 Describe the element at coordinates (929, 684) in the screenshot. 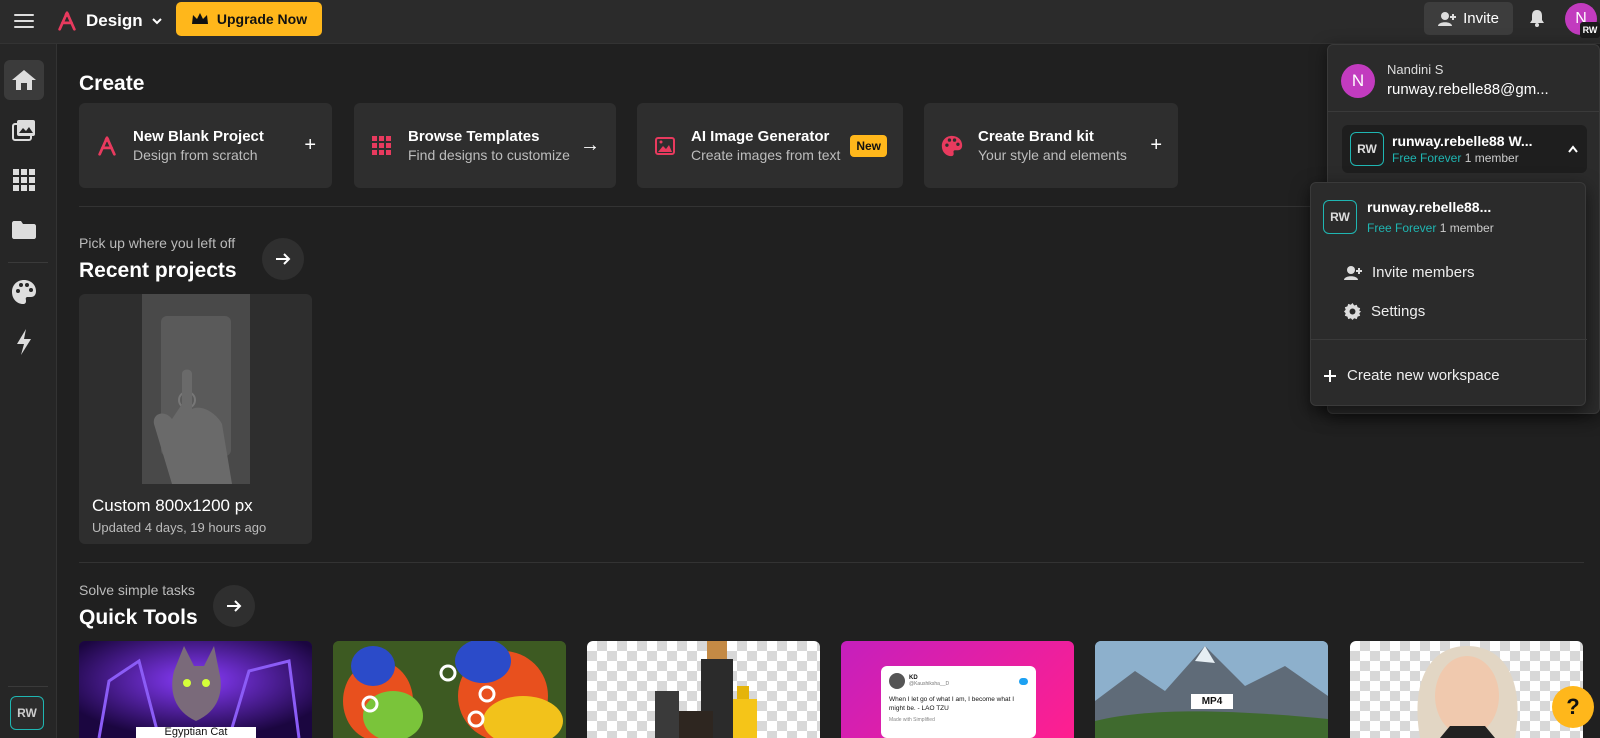

I see `tweet-user: @Kaushiksha__D` at that location.